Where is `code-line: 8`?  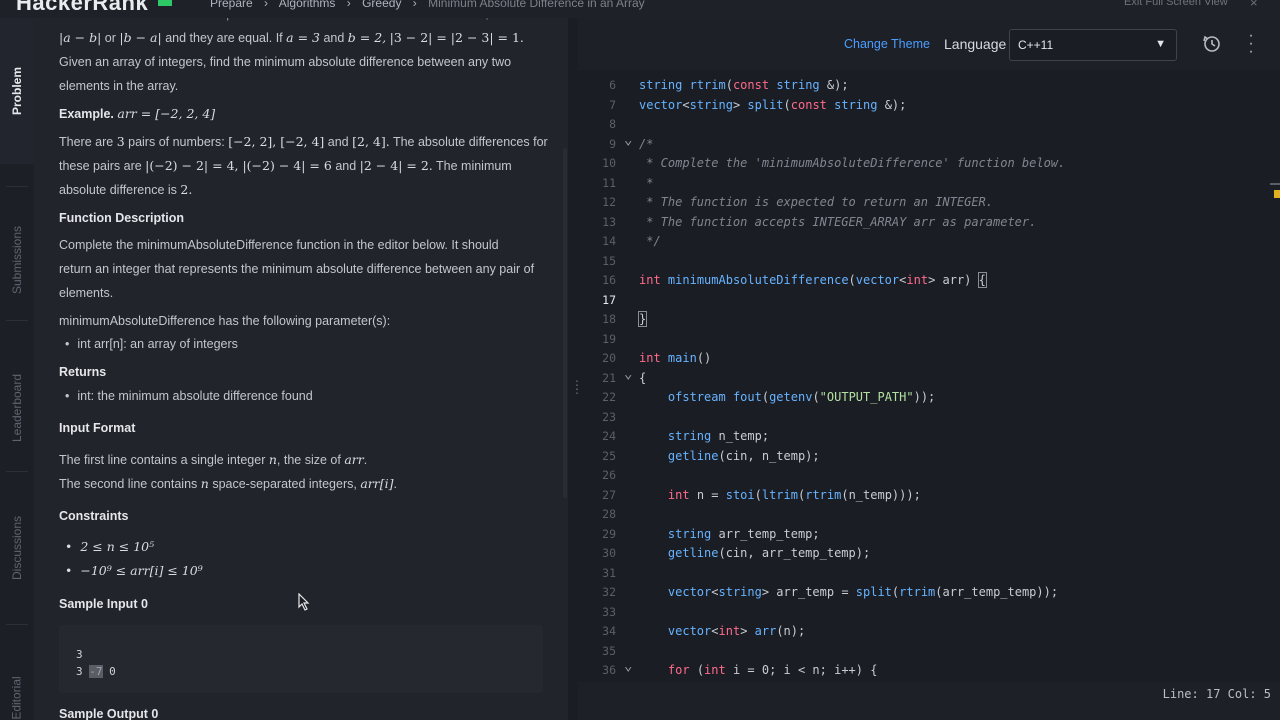
code-line: 8 is located at coordinates (929, 125).